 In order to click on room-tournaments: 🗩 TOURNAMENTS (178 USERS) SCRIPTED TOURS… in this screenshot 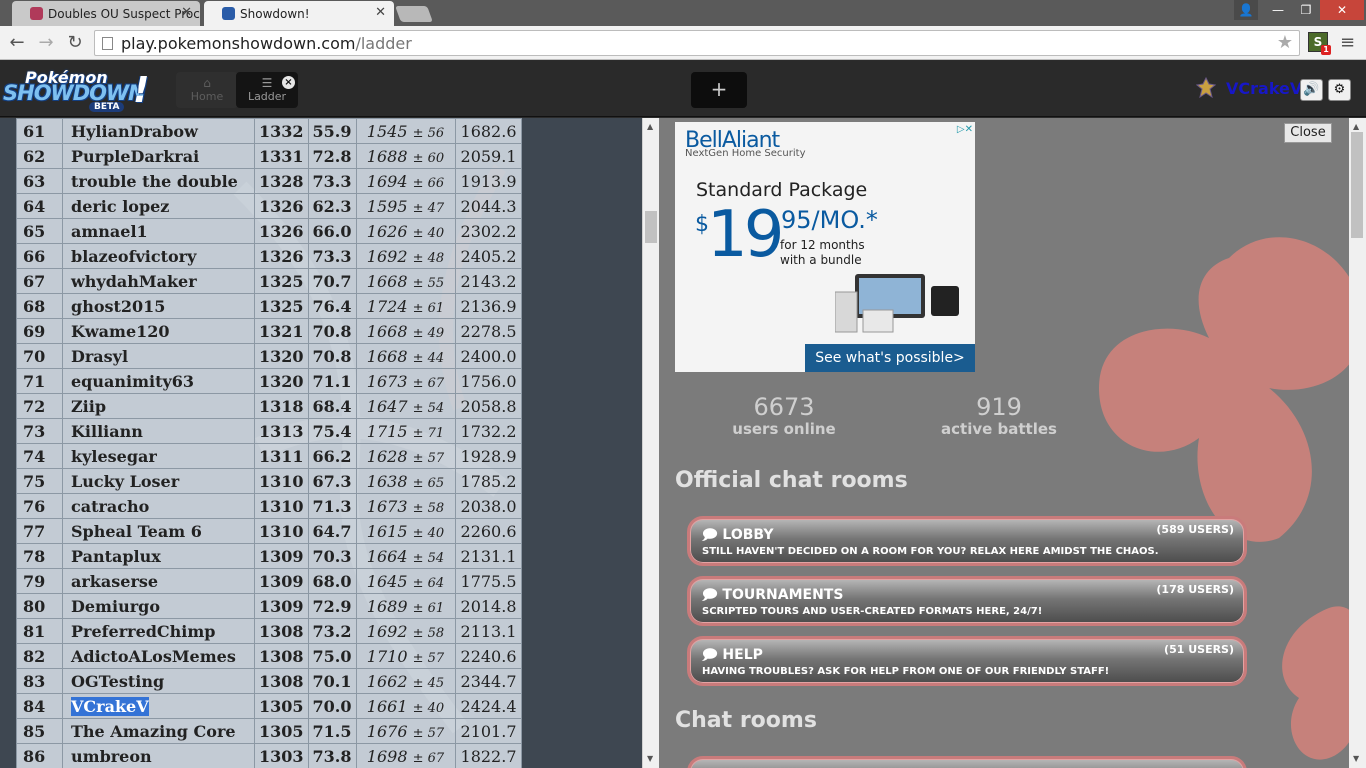, I will do `click(967, 601)`.